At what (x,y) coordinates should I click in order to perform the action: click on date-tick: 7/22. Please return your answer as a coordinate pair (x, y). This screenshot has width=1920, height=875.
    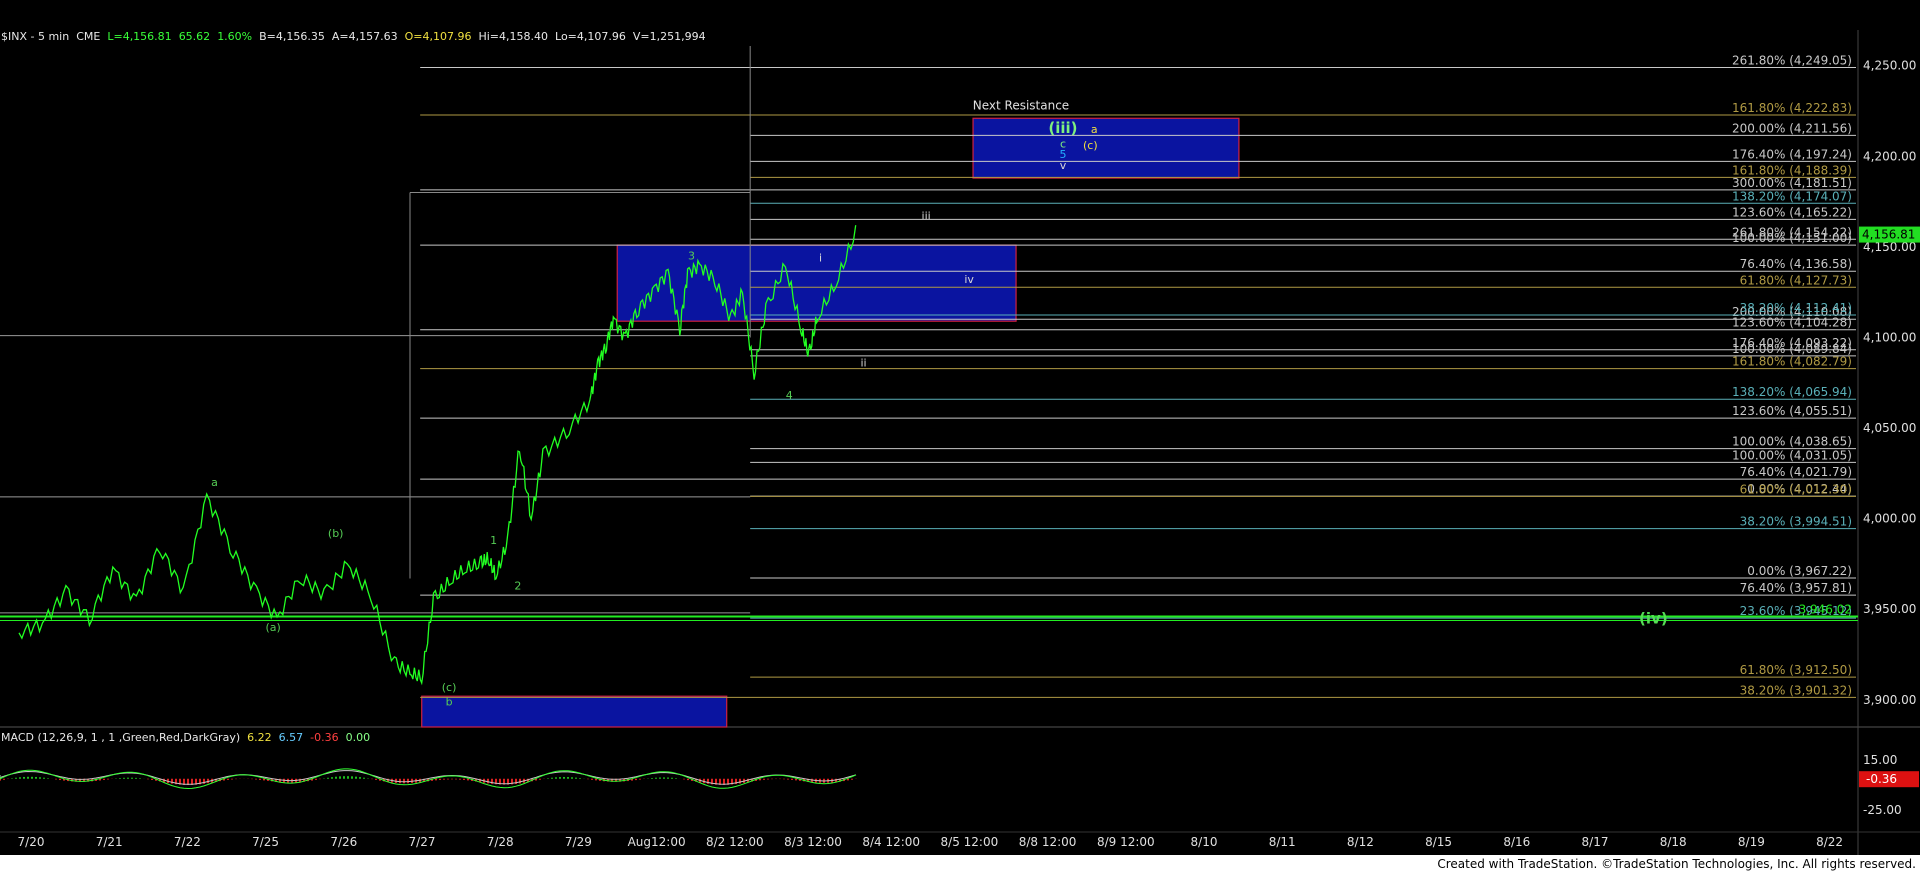
    Looking at the image, I should click on (187, 842).